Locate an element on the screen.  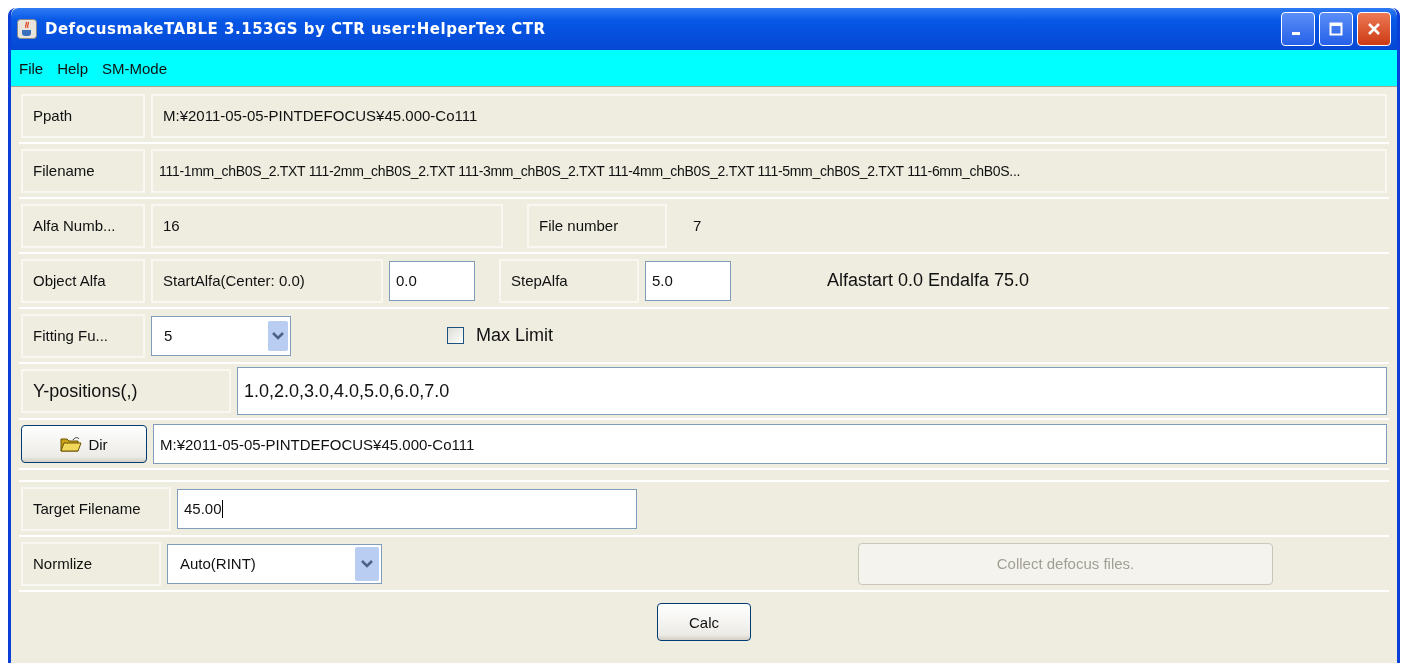
folder-icon is located at coordinates (71, 444).